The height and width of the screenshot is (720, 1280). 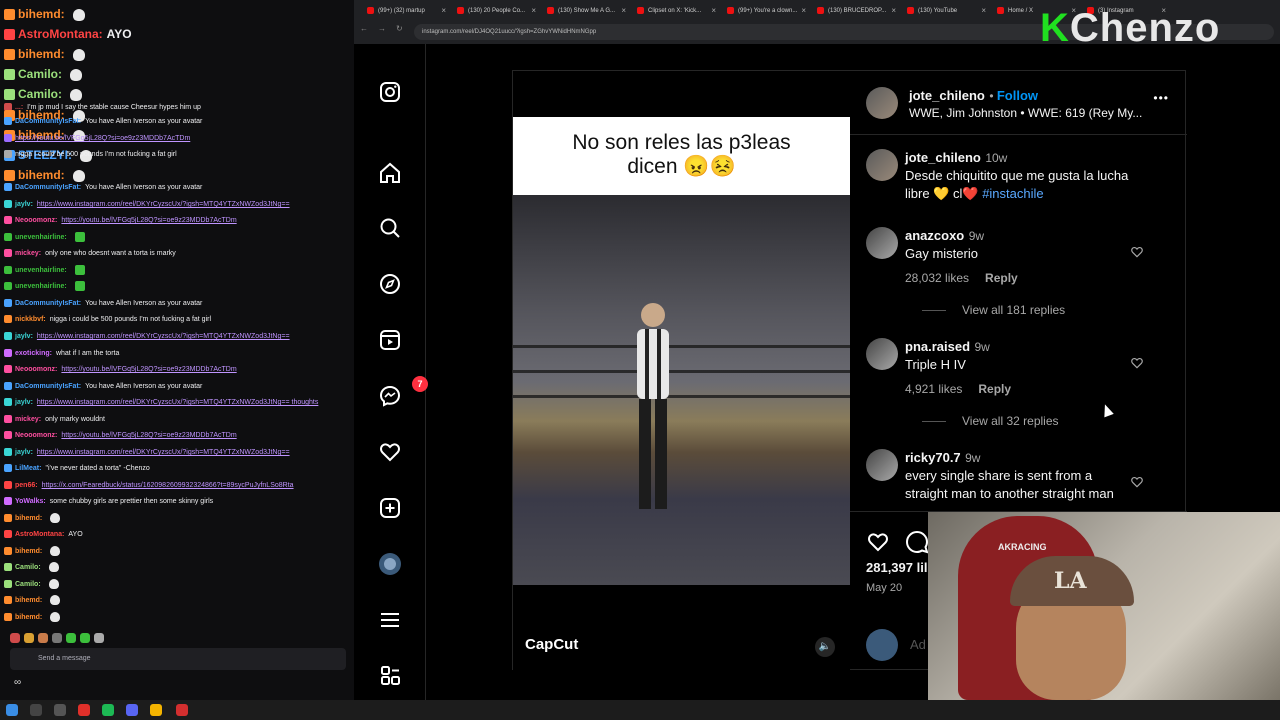 I want to click on start-menu-icon, so click(x=12, y=710).